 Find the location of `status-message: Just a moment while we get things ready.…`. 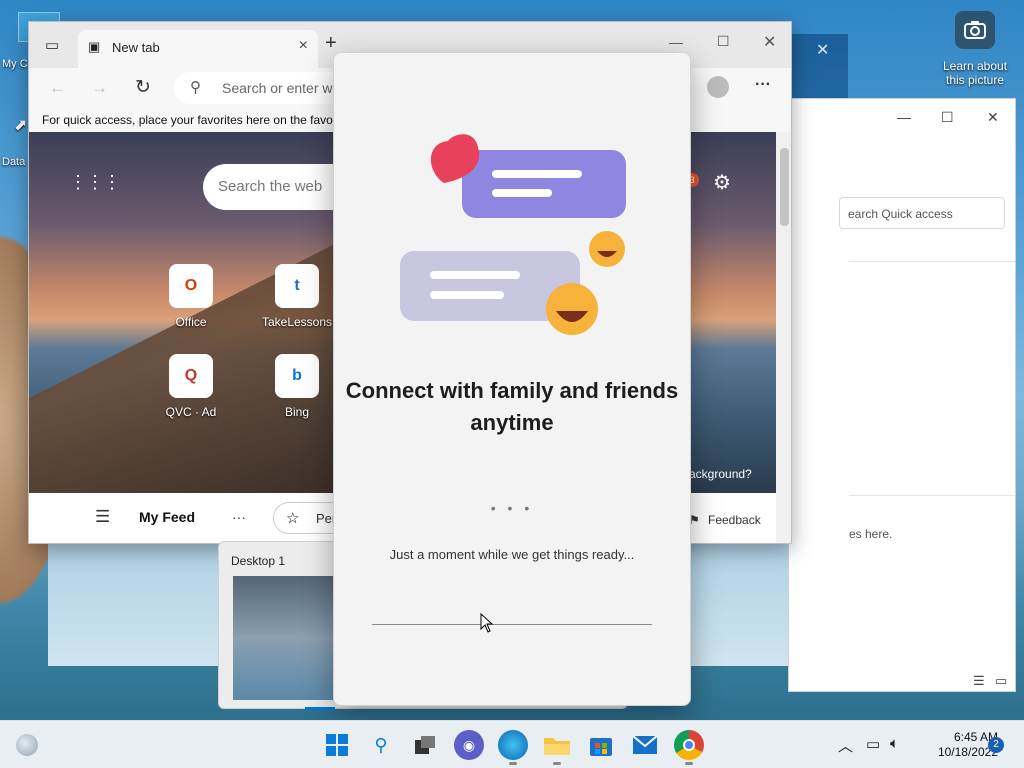

status-message: Just a moment while we get things ready.… is located at coordinates (512, 554).